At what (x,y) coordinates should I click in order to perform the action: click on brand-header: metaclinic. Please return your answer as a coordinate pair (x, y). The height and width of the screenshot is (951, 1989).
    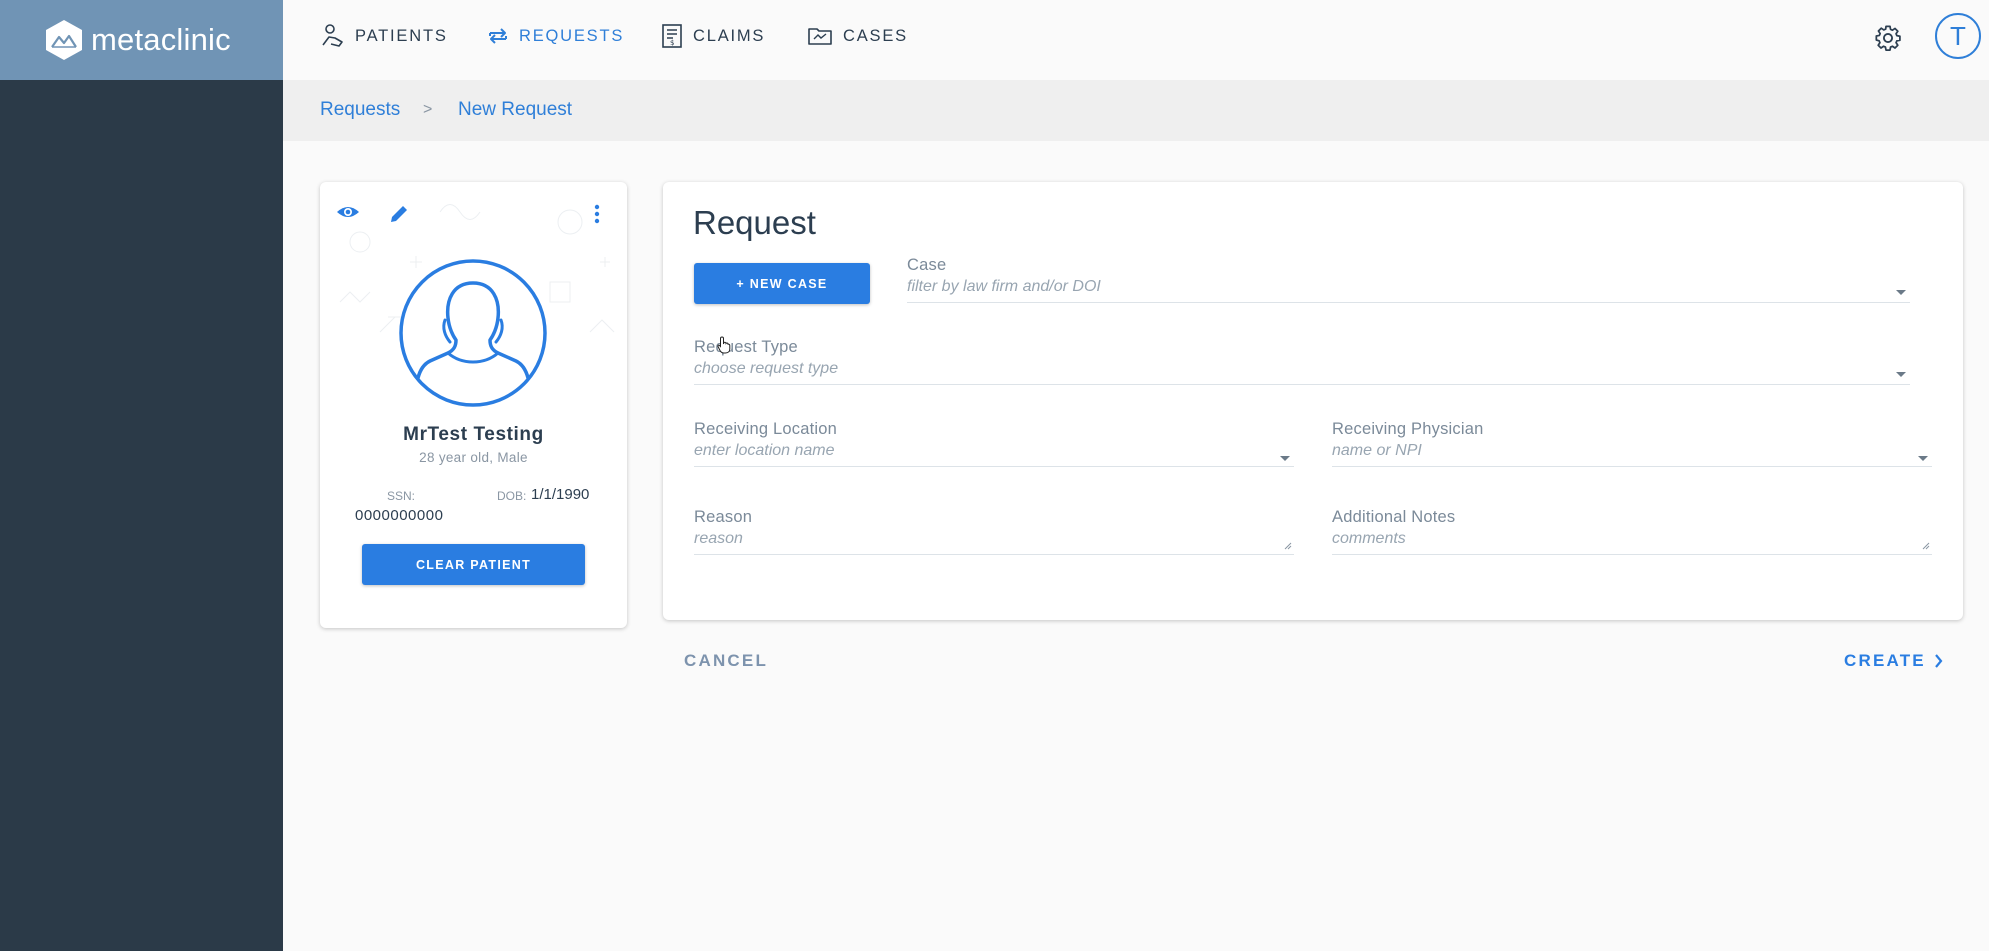
    Looking at the image, I should click on (141, 40).